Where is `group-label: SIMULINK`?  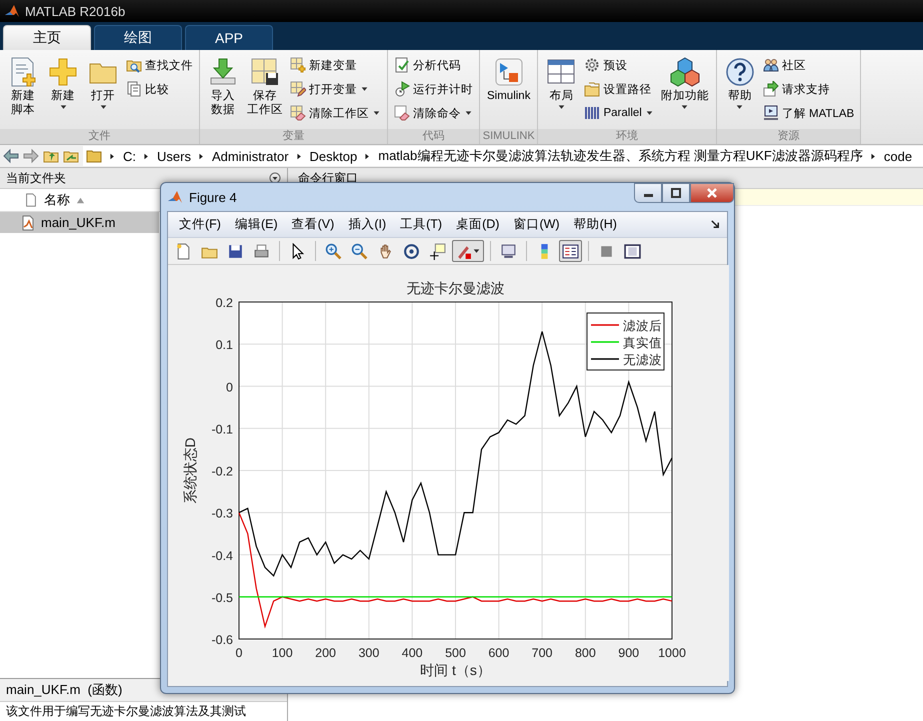
group-label: SIMULINK is located at coordinates (509, 136).